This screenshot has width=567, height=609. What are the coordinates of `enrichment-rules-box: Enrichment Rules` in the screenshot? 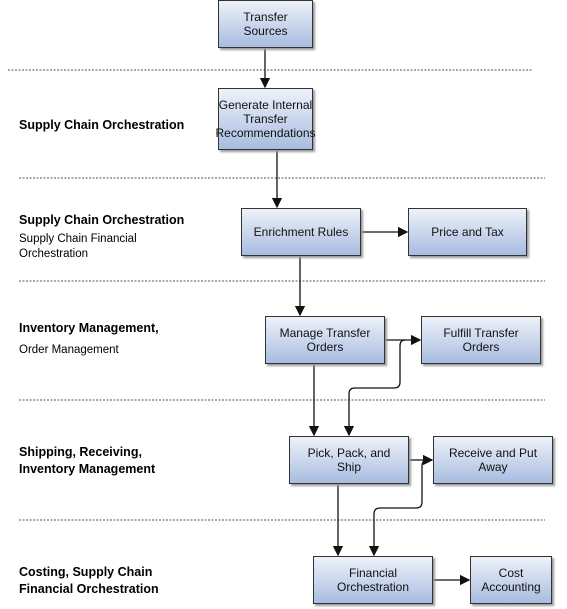 It's located at (301, 232).